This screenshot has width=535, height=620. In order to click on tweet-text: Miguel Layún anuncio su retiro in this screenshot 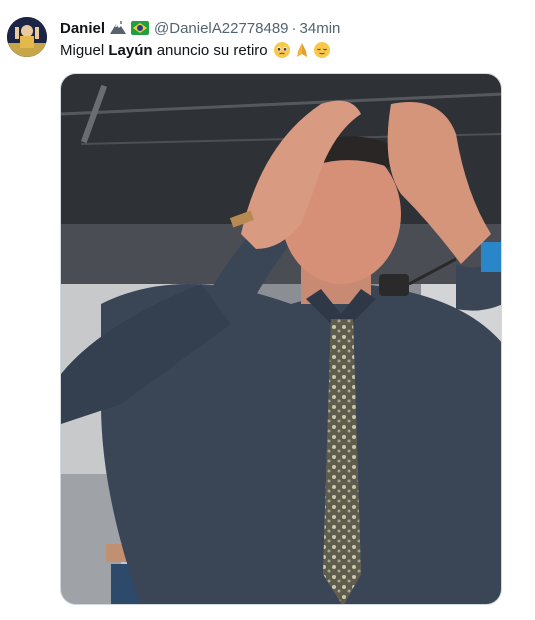, I will do `click(195, 50)`.